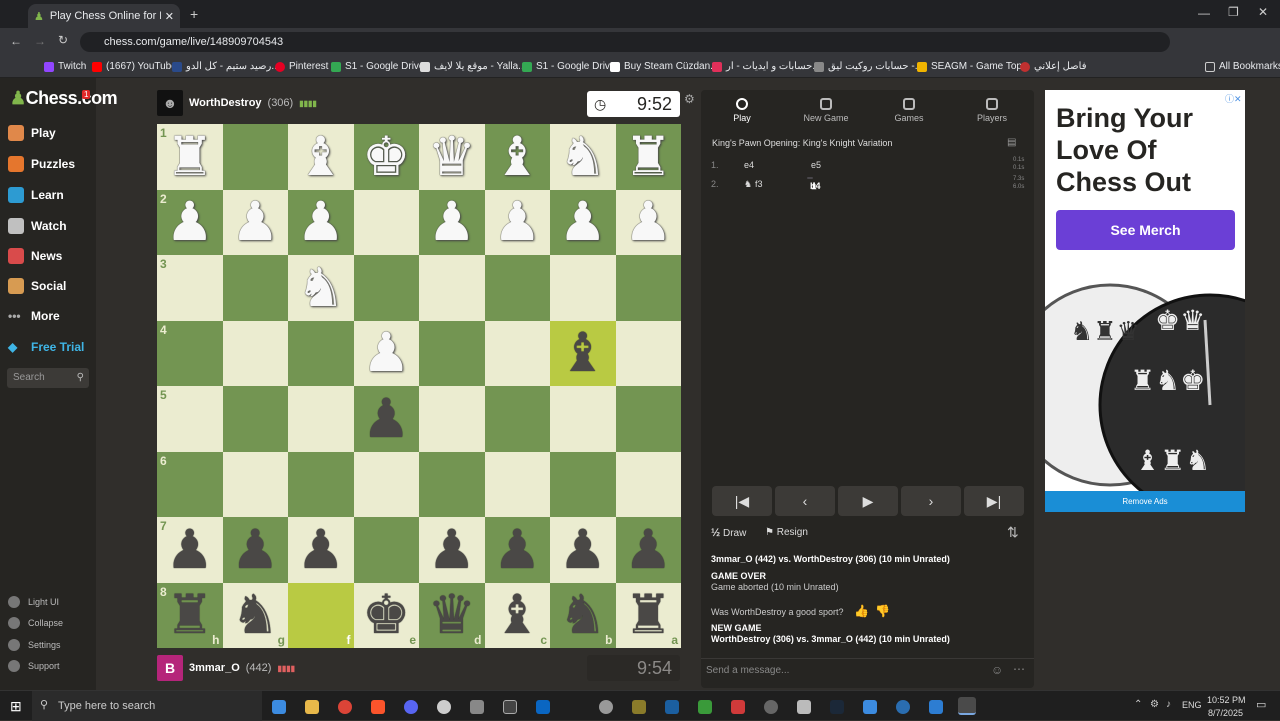 The image size is (1280, 721). Describe the element at coordinates (583, 353) in the screenshot. I see `black-bishop-icon: ♝` at that location.